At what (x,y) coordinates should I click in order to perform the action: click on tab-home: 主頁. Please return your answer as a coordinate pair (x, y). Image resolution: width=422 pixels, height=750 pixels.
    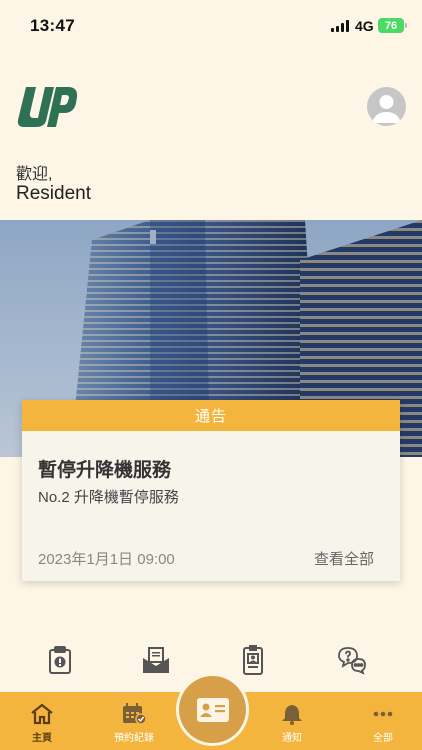
    Looking at the image, I should click on (42, 721).